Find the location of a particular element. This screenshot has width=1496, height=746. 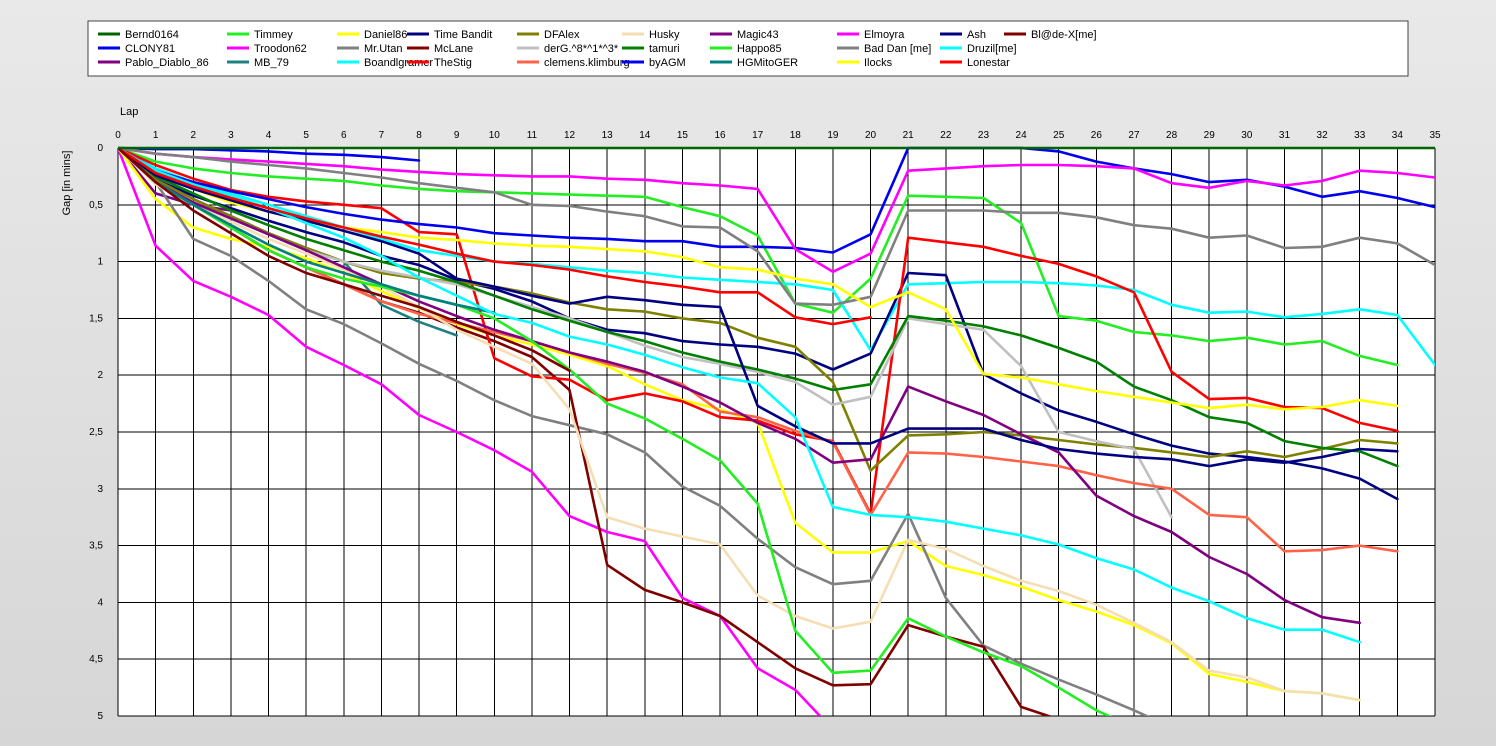

x-tick-label: 12 is located at coordinates (570, 135).